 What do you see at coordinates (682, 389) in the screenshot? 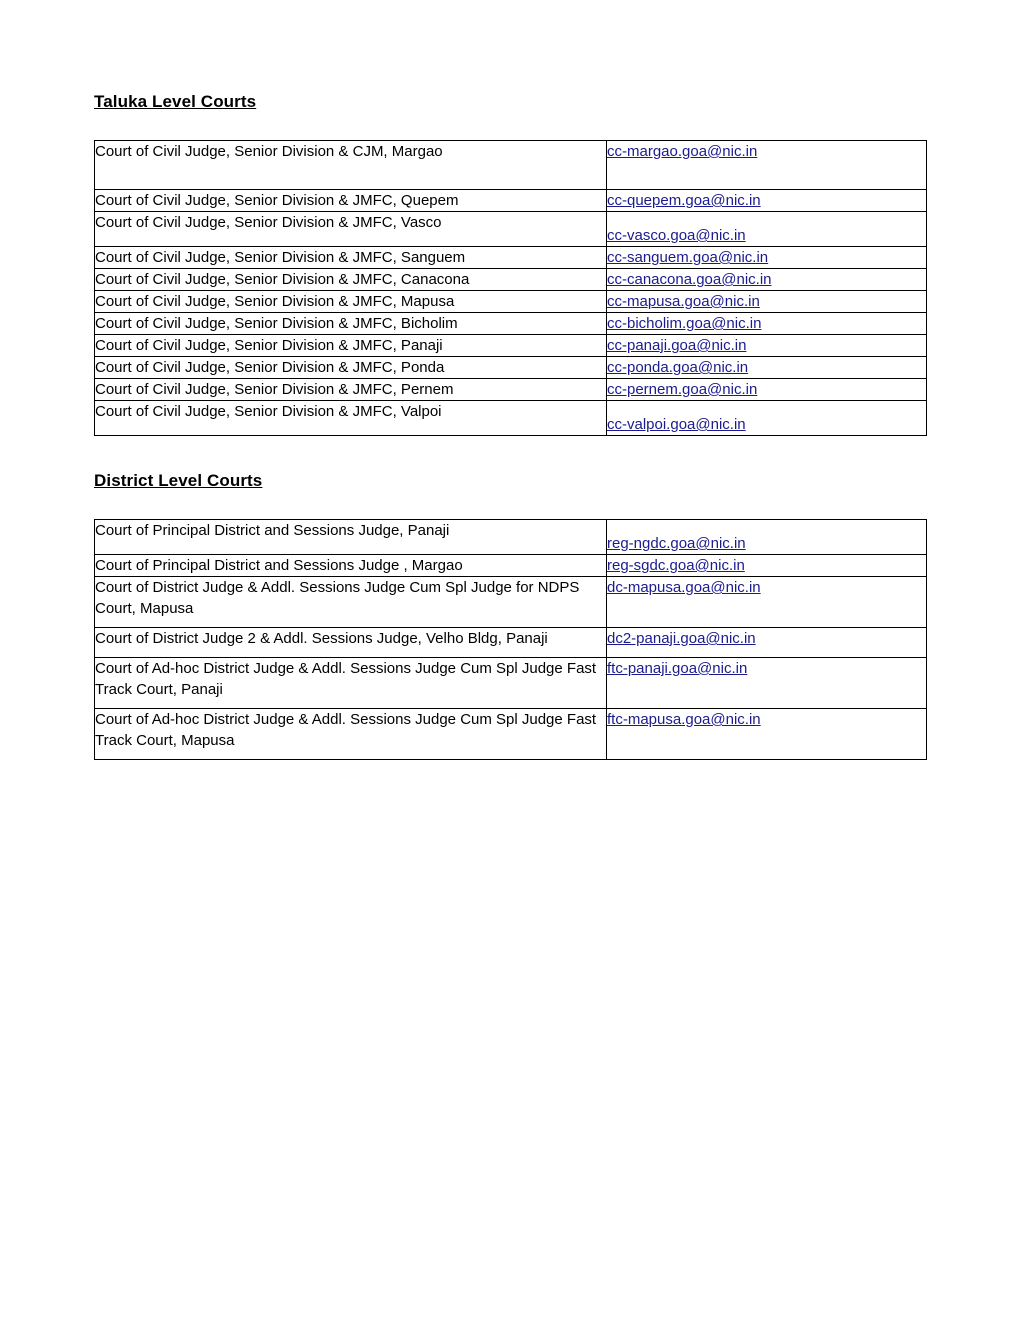
I see `email-link: cc-pernem.goa@nic.in` at bounding box center [682, 389].